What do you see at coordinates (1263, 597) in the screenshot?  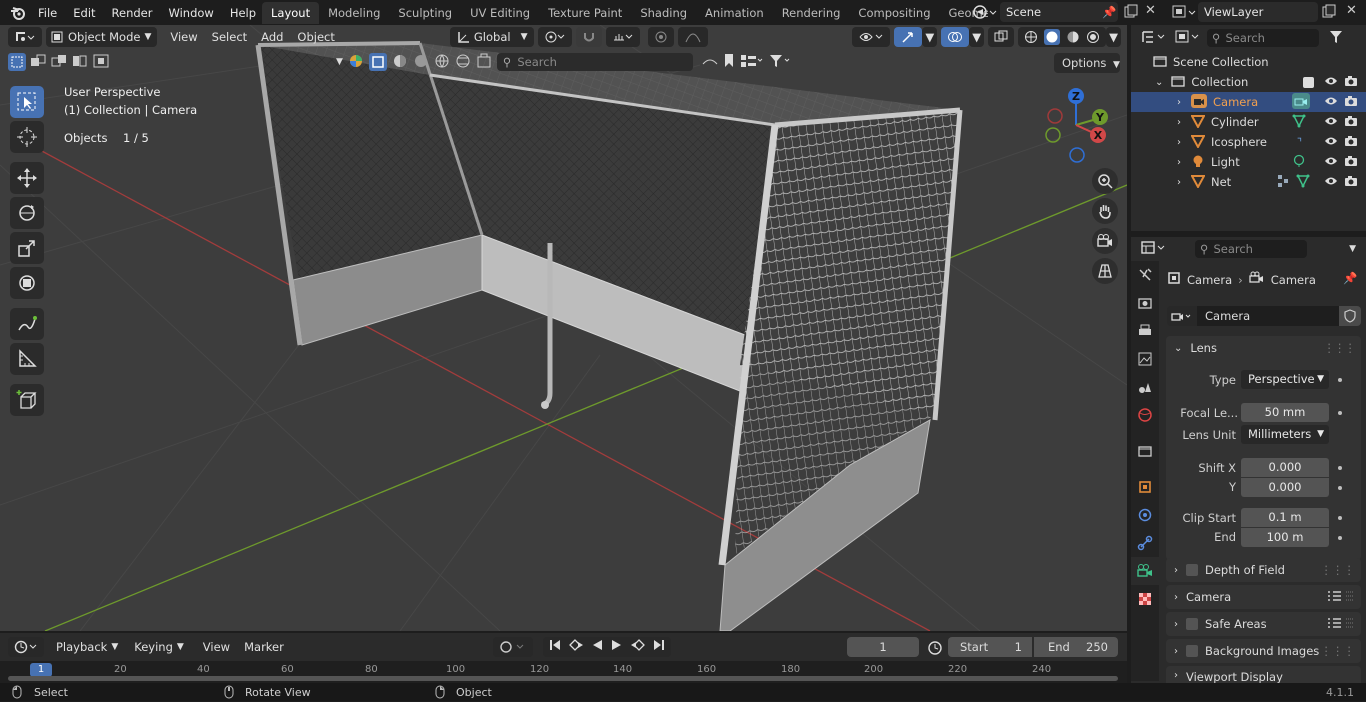 I see `camera-panel: › Camera` at bounding box center [1263, 597].